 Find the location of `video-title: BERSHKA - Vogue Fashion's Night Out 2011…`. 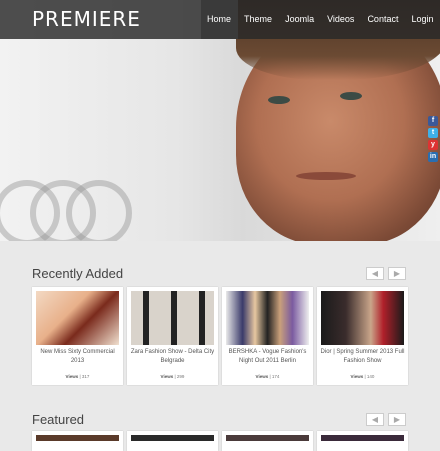

video-title: BERSHKA - Vogue Fashion's Night Out 2011… is located at coordinates (267, 357).